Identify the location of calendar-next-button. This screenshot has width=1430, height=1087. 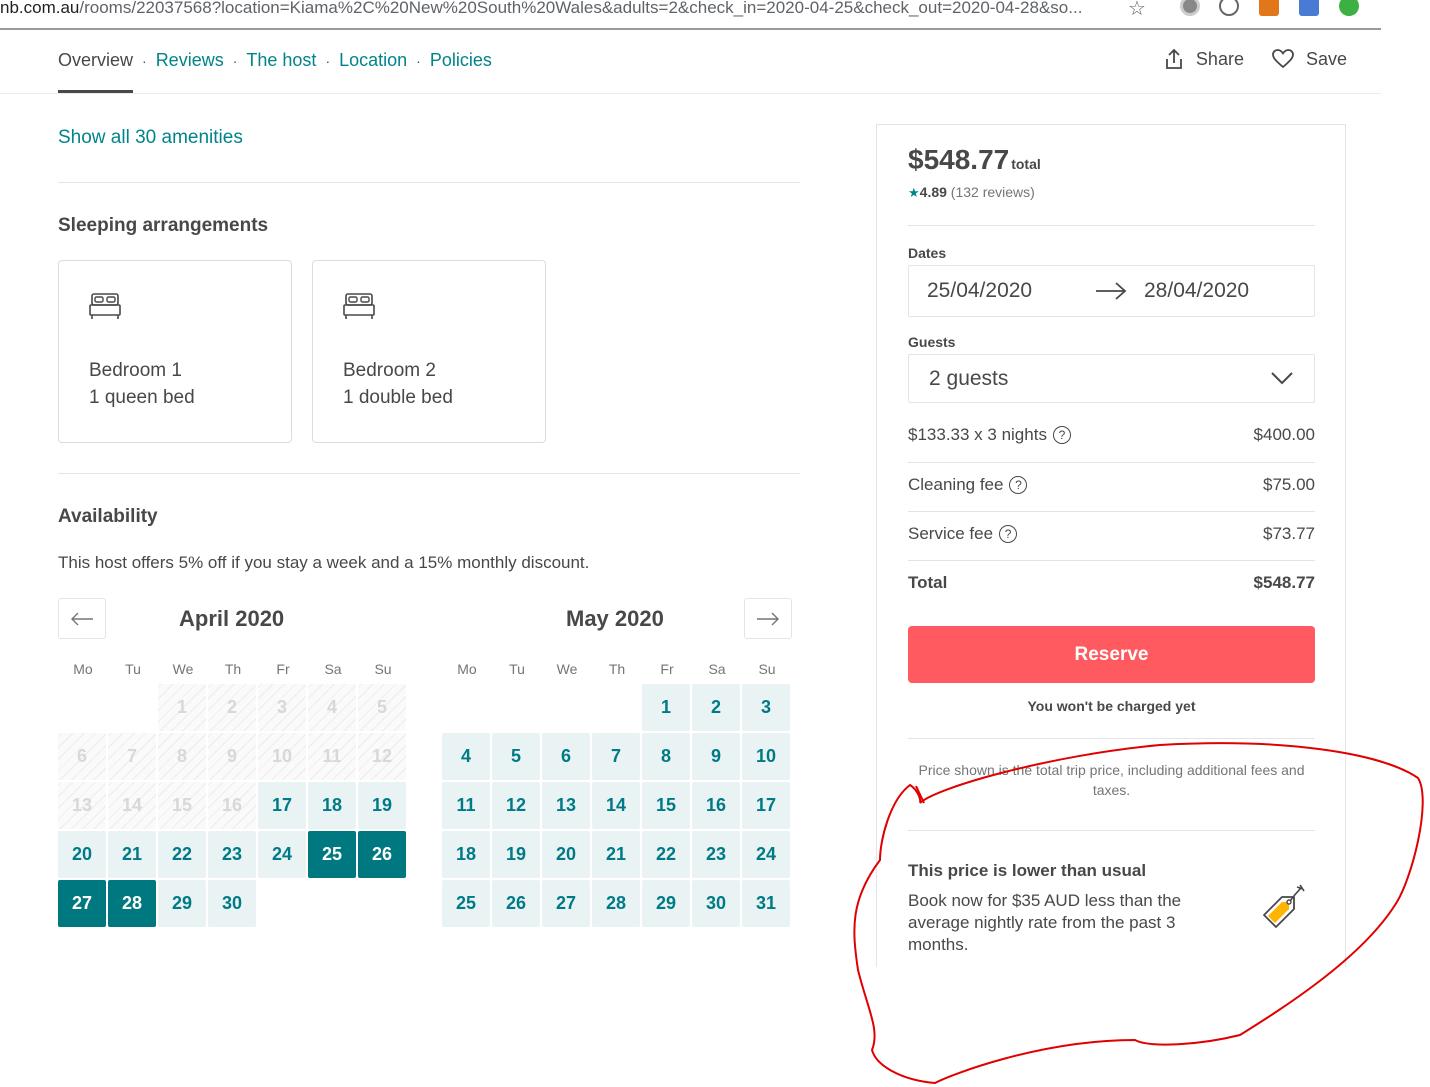
(768, 618).